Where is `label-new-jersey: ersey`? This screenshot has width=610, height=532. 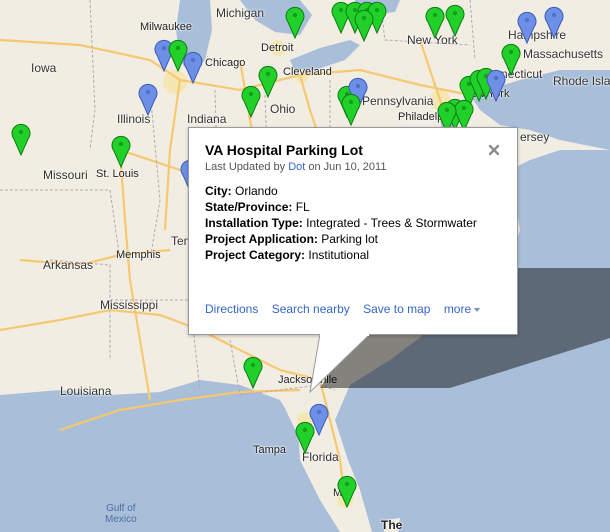 label-new-jersey: ersey is located at coordinates (535, 137).